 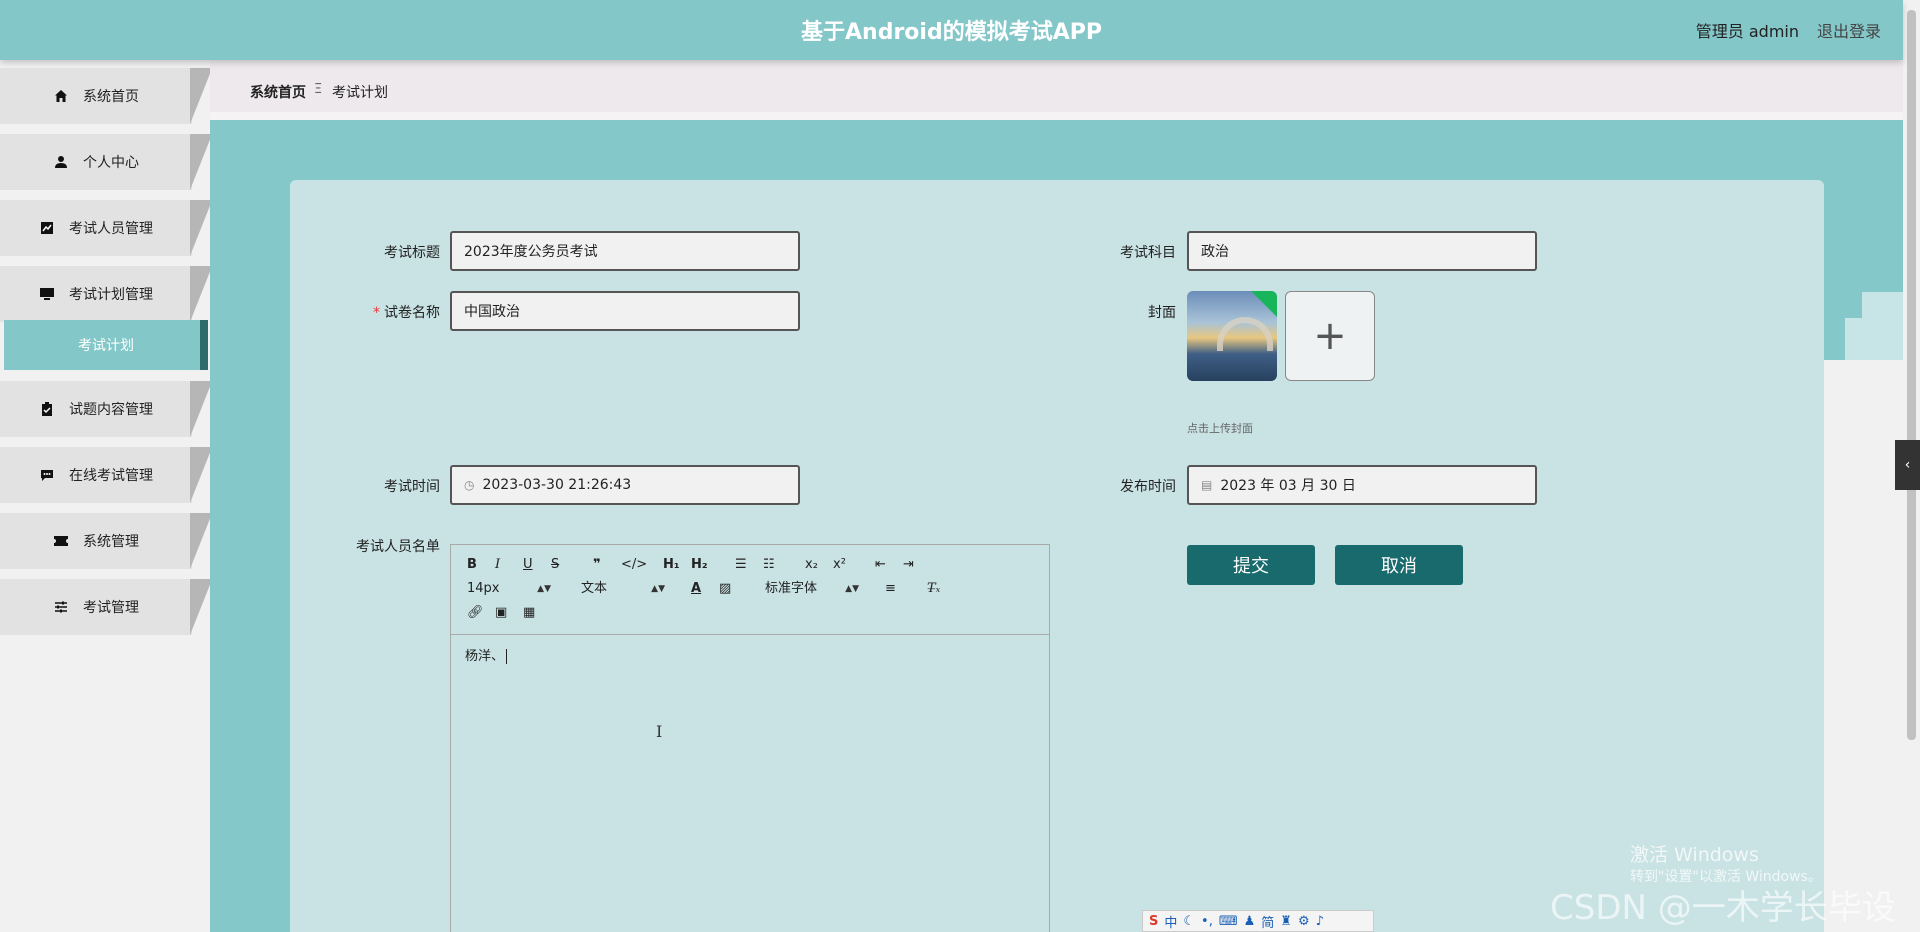 What do you see at coordinates (1162, 313) in the screenshot?
I see `cover-label: 封面` at bounding box center [1162, 313].